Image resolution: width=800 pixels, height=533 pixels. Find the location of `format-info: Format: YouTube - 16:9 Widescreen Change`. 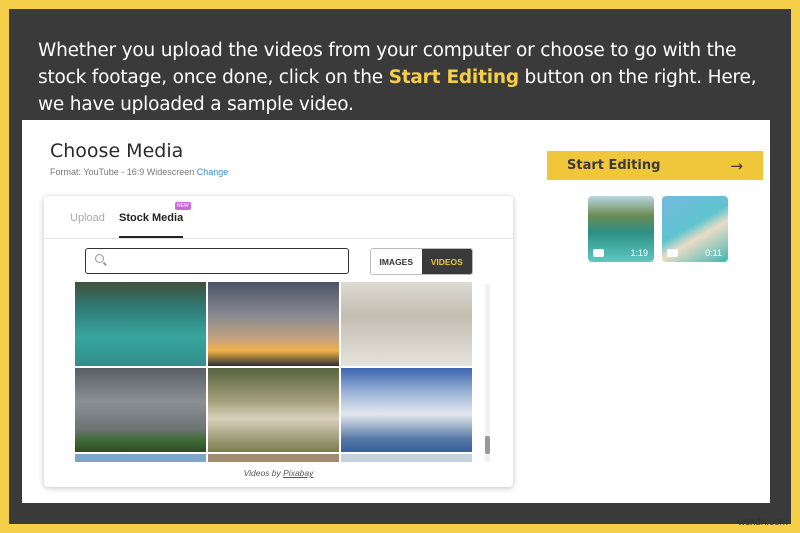

format-info: Format: YouTube - 16:9 Widescreen Change is located at coordinates (139, 172).